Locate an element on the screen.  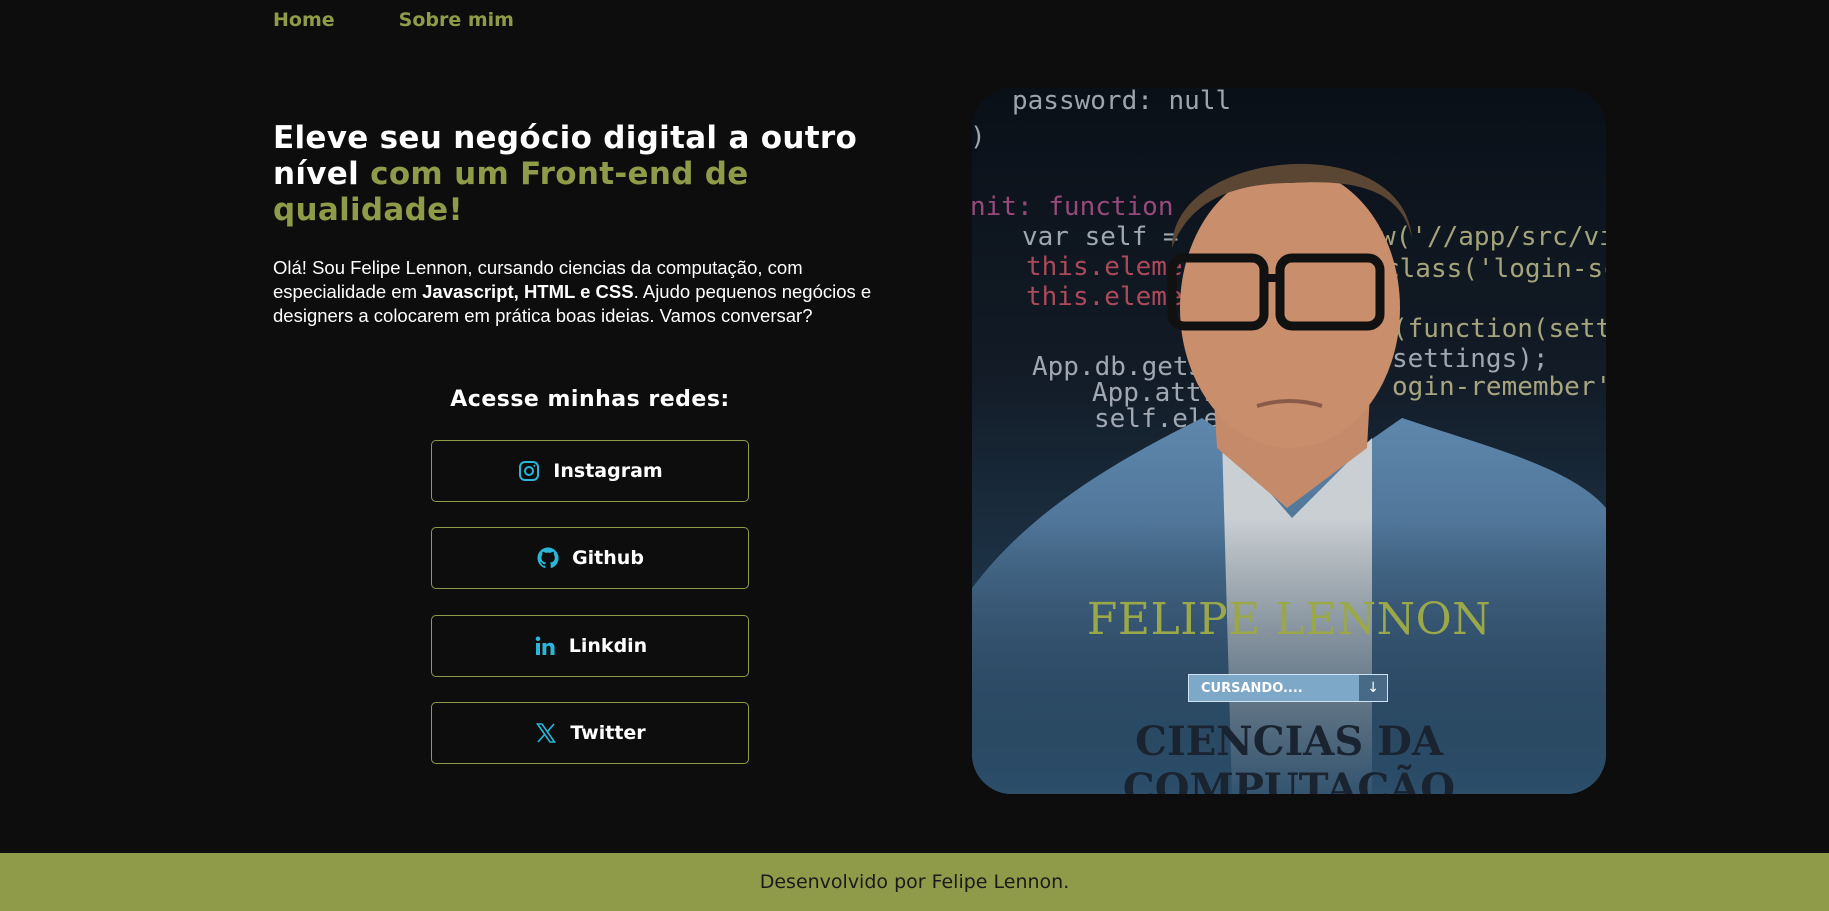
instagram-icon is located at coordinates (529, 471).